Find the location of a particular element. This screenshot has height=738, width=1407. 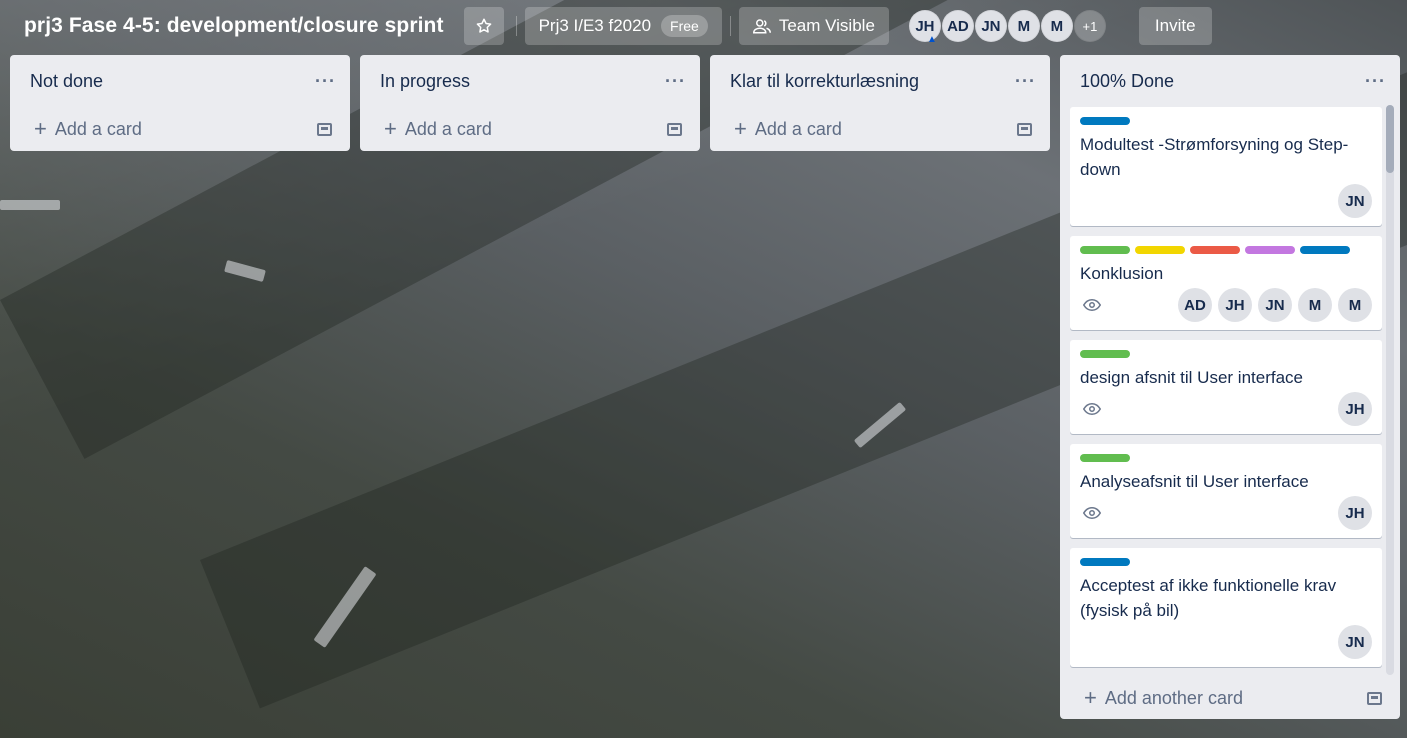

list-title: In progress is located at coordinates (425, 81).